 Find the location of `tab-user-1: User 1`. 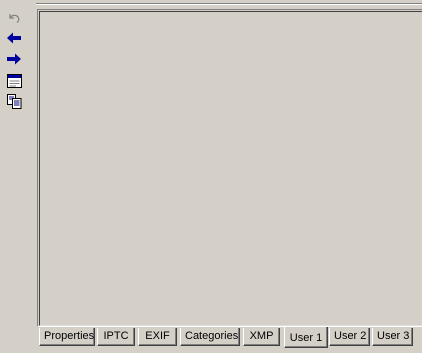

tab-user-1: User 1 is located at coordinates (306, 337).